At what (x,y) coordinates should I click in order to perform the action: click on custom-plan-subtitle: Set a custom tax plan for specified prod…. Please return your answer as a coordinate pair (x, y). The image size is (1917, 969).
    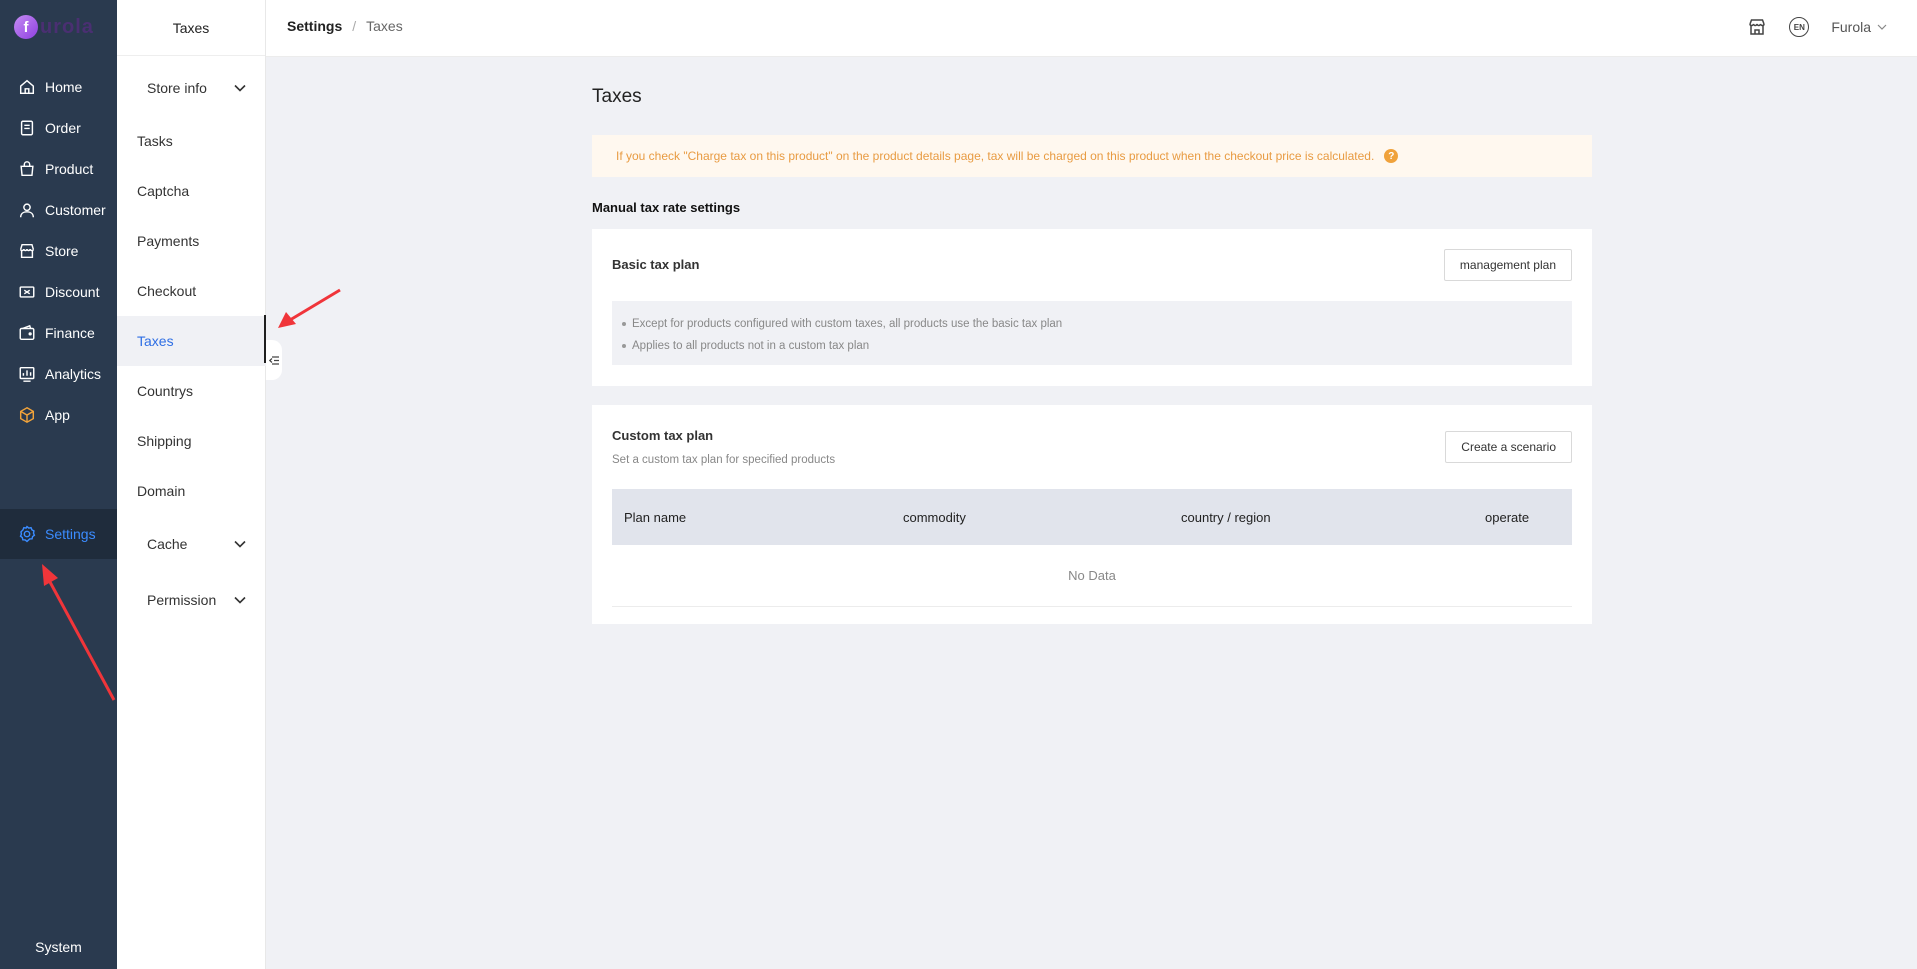
    Looking at the image, I should click on (724, 460).